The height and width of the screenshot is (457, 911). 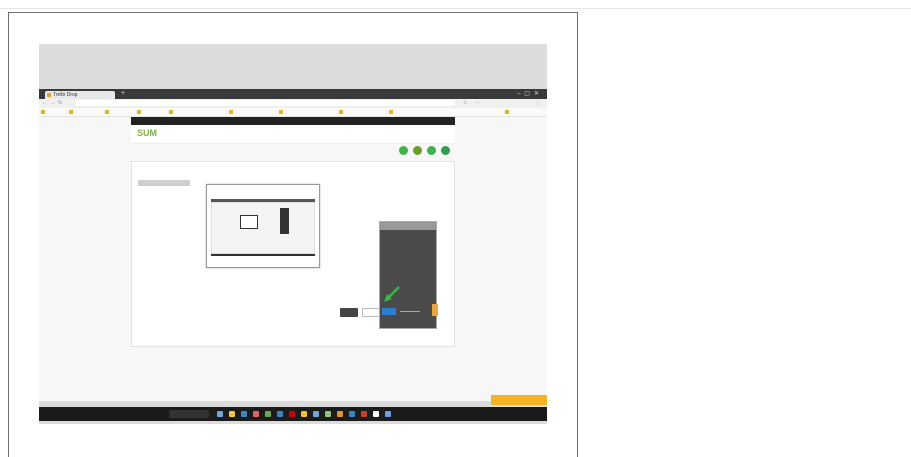 I want to click on arrow-icon, so click(x=392, y=294).